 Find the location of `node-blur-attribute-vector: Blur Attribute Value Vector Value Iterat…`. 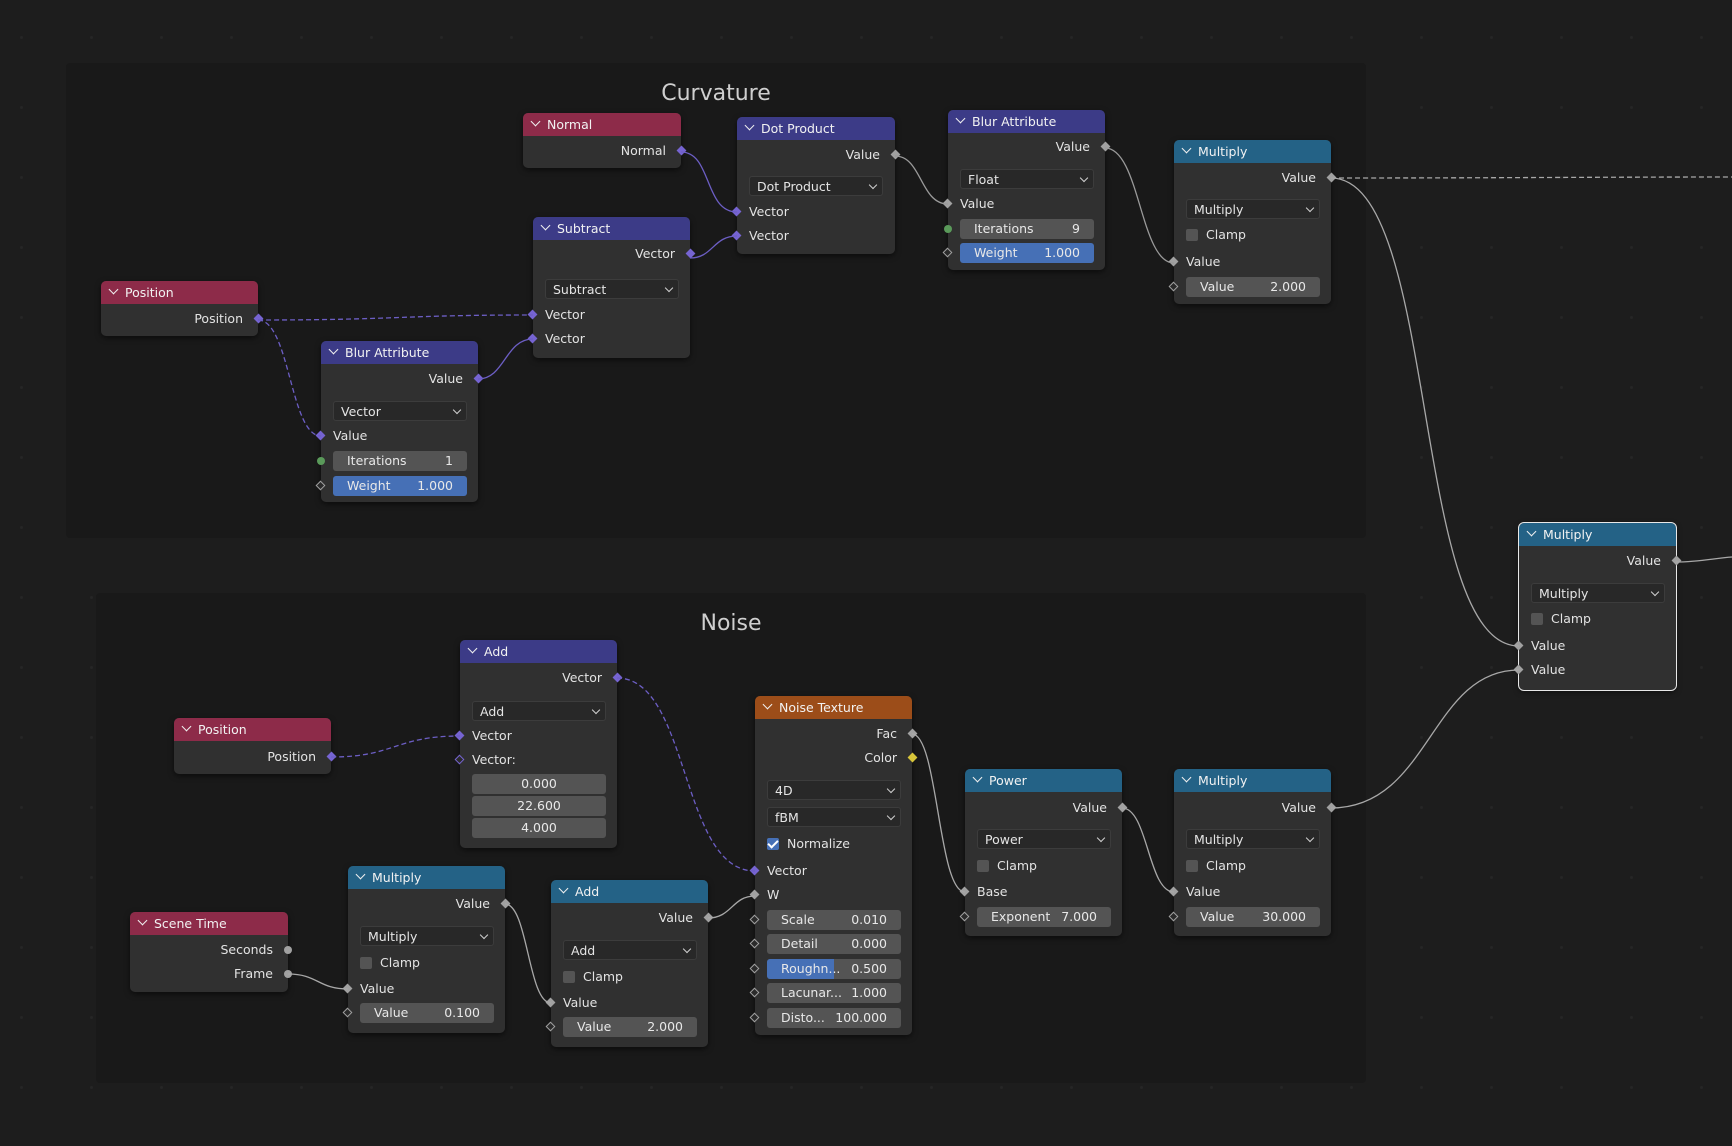

node-blur-attribute-vector: Blur Attribute Value Vector Value Iterat… is located at coordinates (399, 421).